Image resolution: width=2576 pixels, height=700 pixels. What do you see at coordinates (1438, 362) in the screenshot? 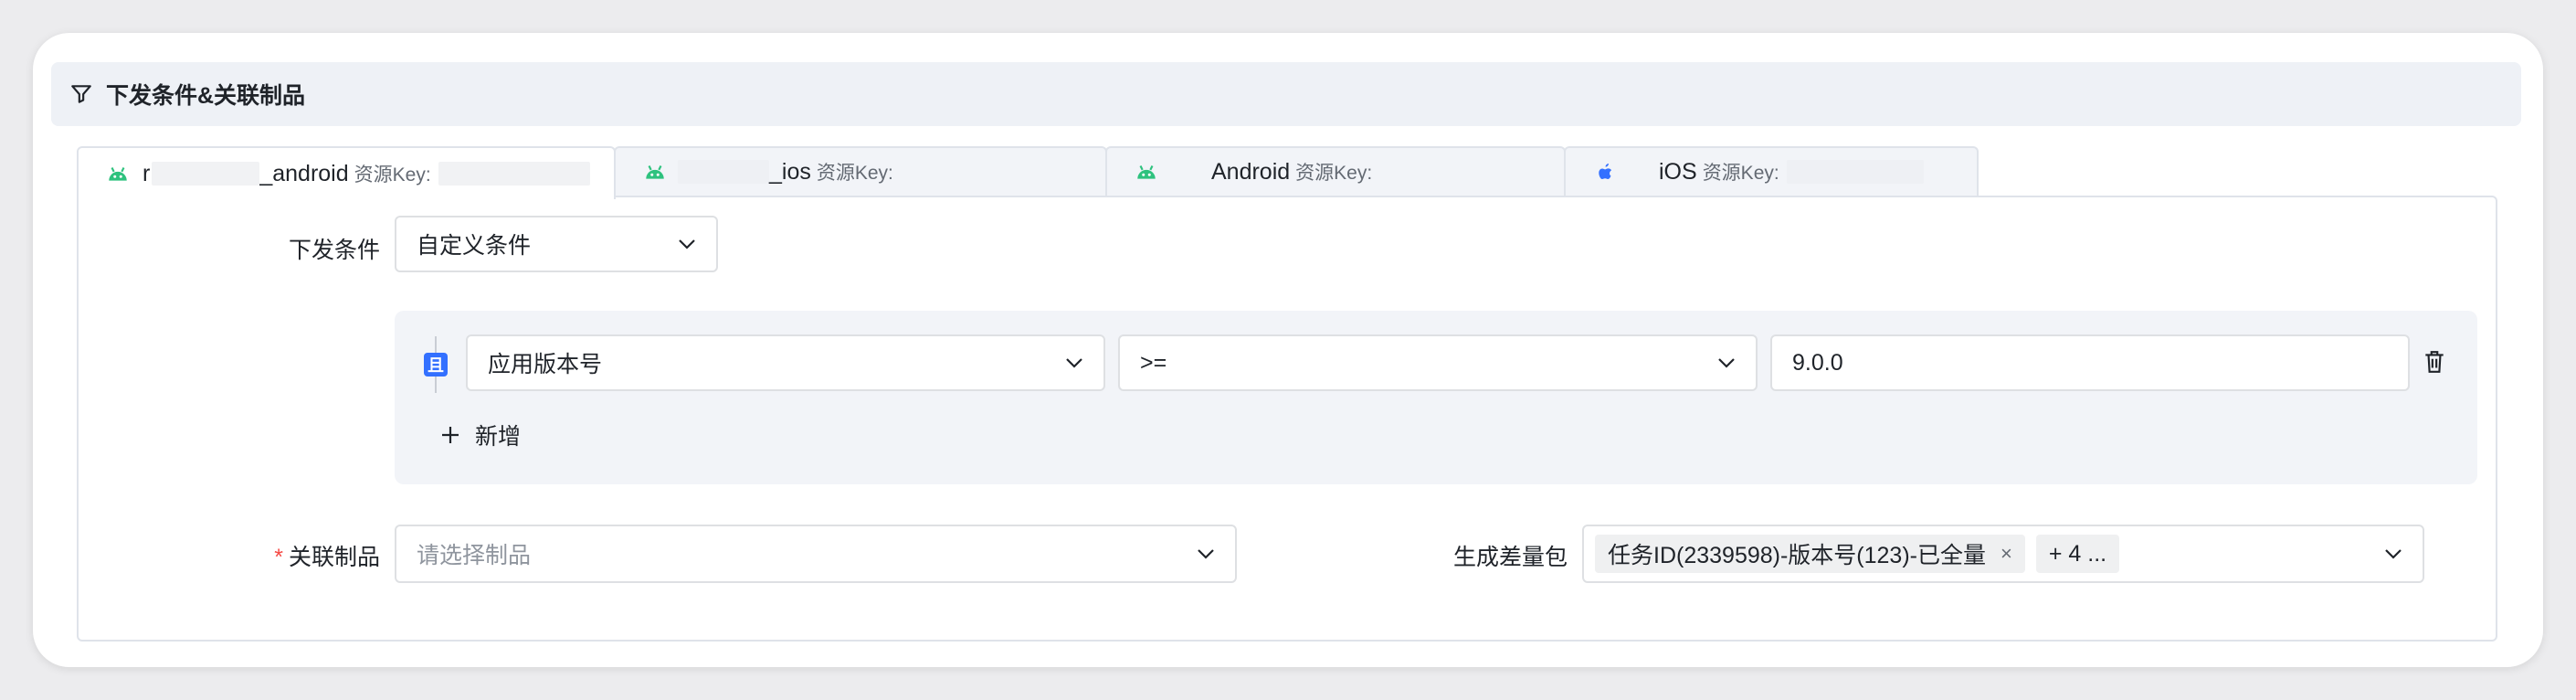
I see `rule-operator-select: >=` at bounding box center [1438, 362].